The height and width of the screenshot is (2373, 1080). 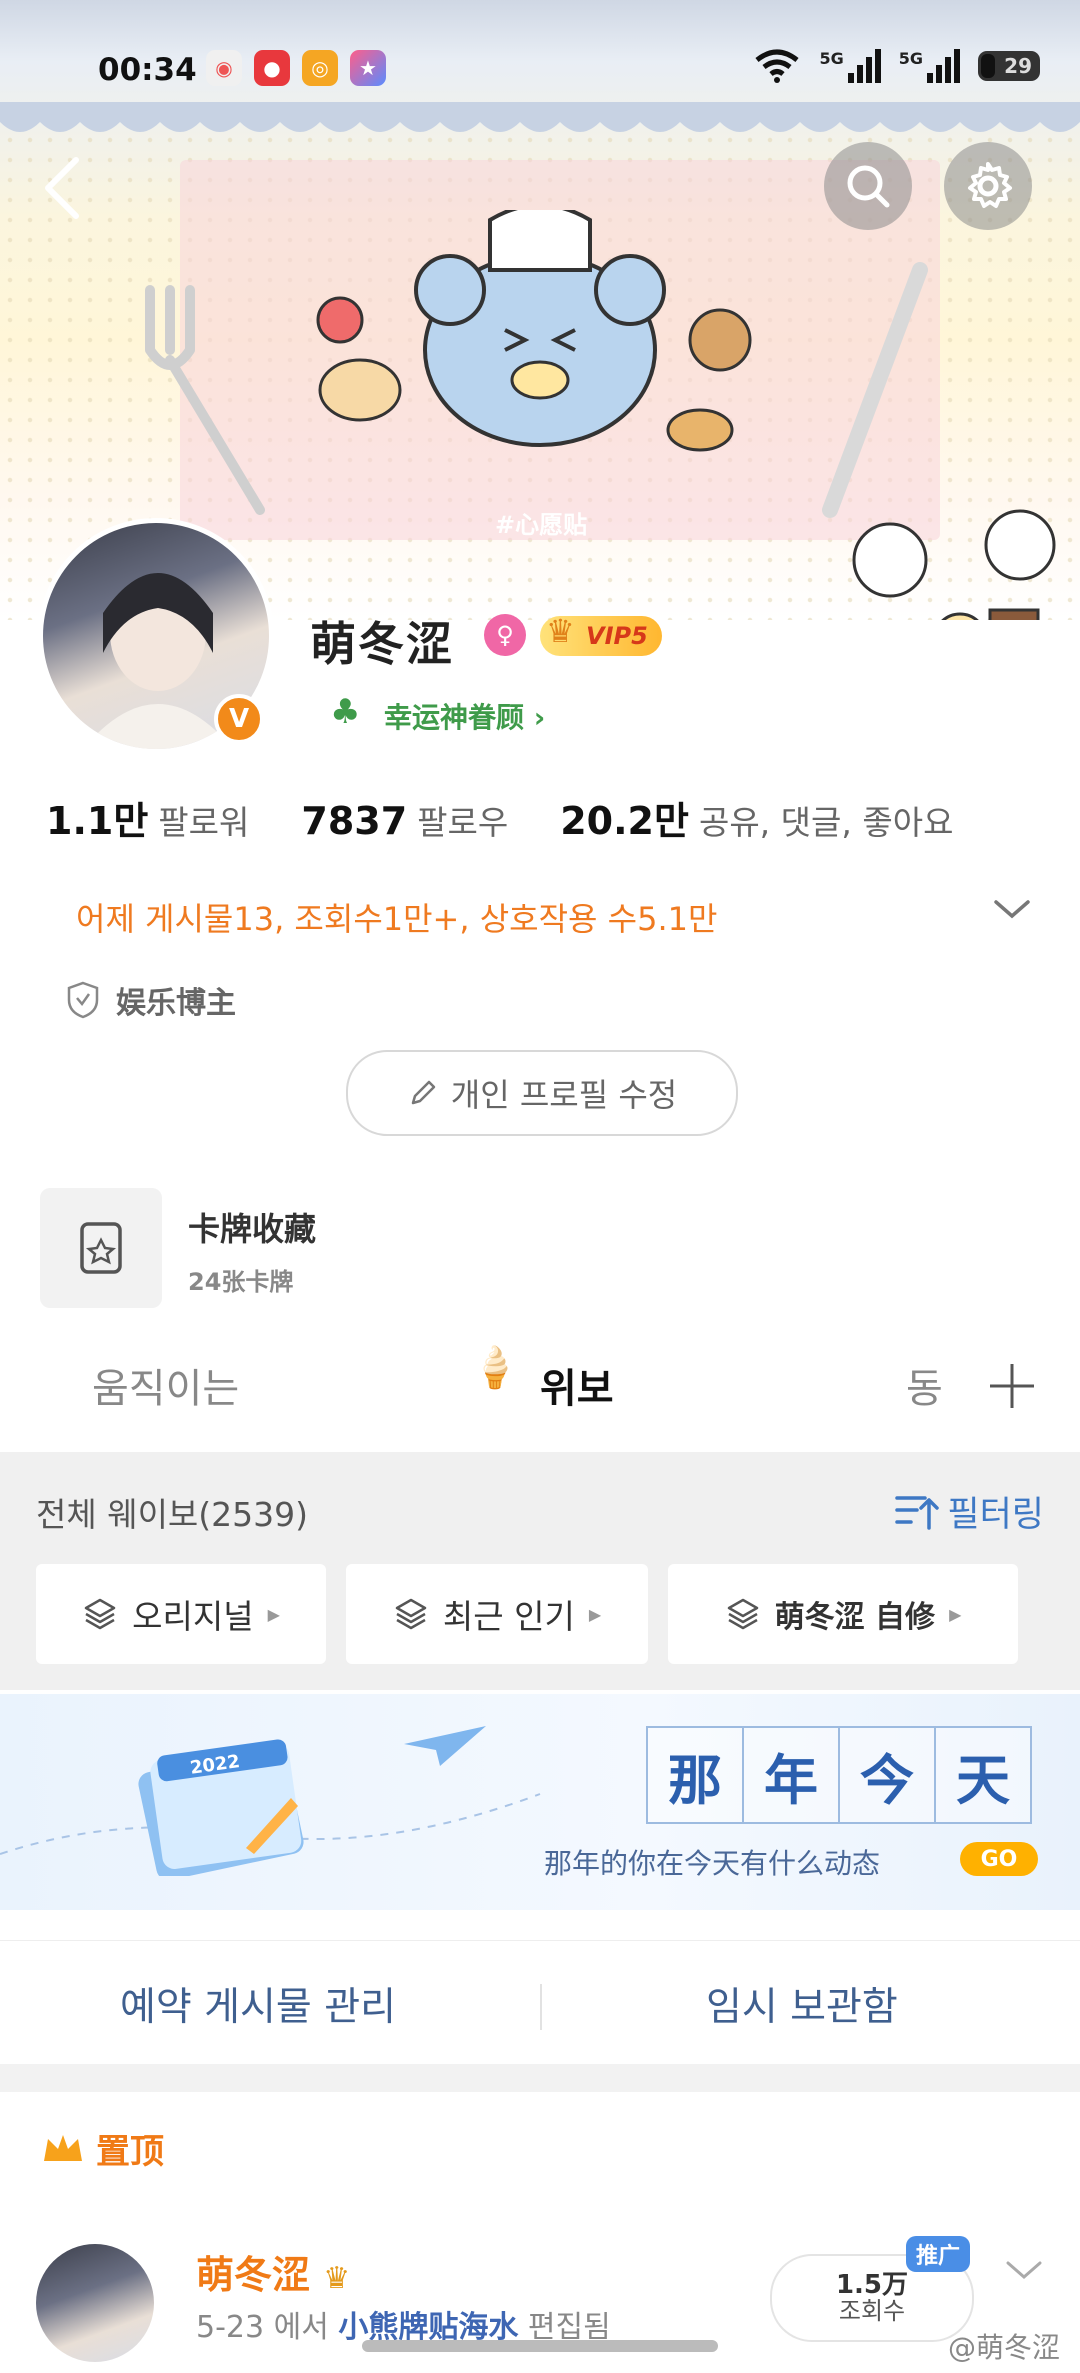 What do you see at coordinates (397, 919) in the screenshot?
I see `yesterday-summary: 어제 게시물13, 조회수1만+, 상호작용 수5.1만` at bounding box center [397, 919].